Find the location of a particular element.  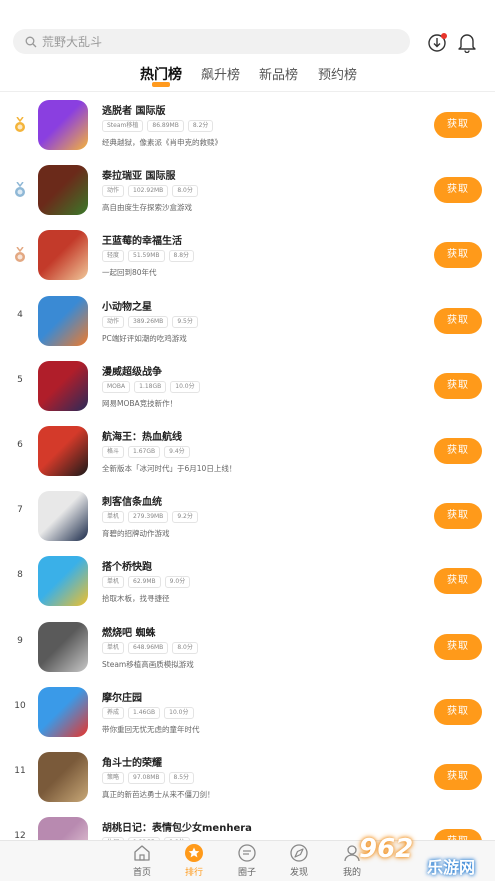

silver-medal-icon is located at coordinates (20, 190).